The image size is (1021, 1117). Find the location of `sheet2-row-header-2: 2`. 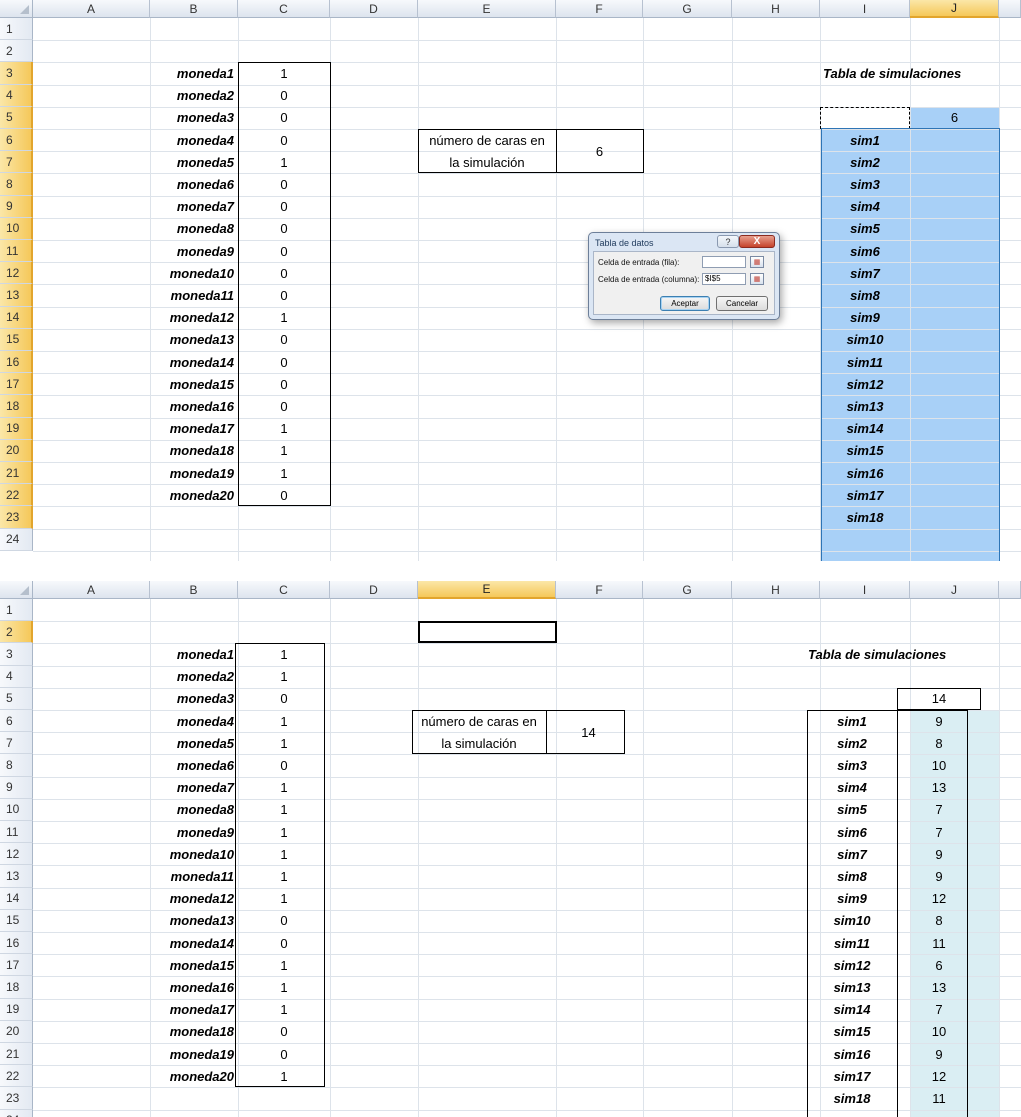

sheet2-row-header-2: 2 is located at coordinates (16, 632).